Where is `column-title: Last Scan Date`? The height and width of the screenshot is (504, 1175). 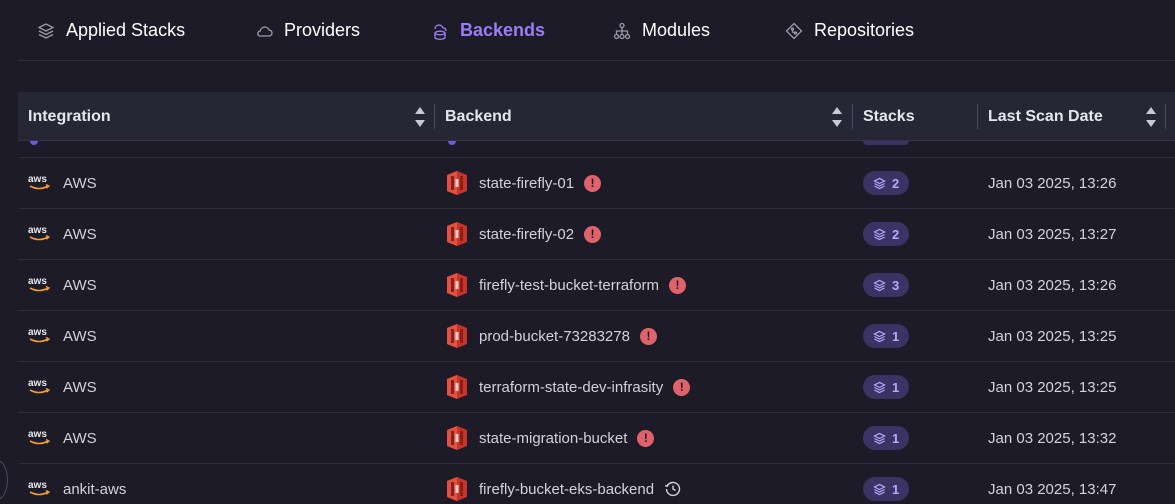
column-title: Last Scan Date is located at coordinates (1045, 116).